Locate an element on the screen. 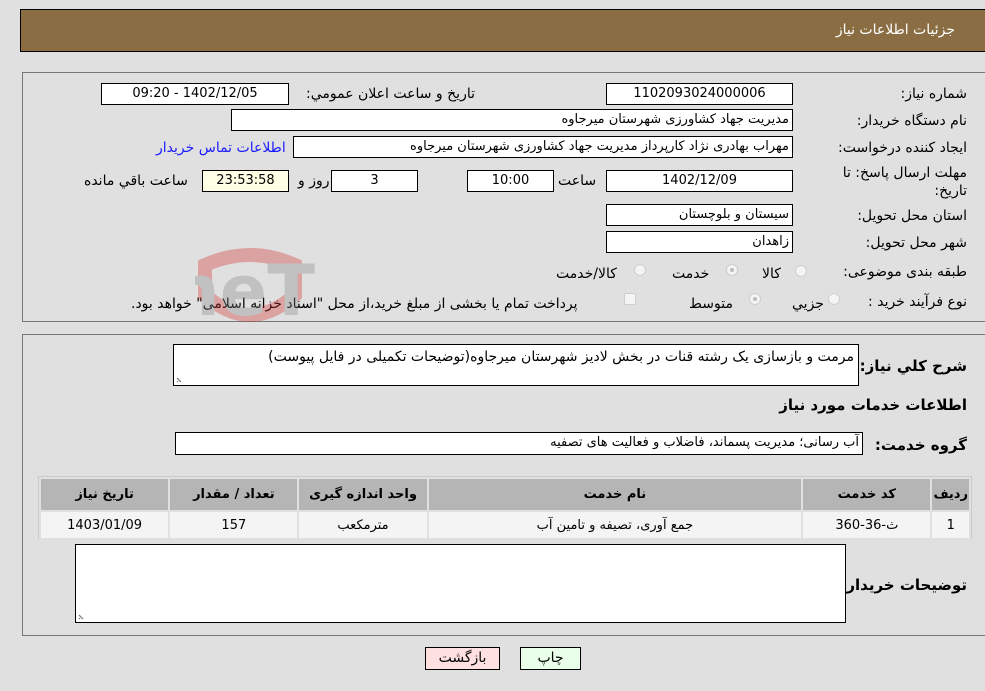  cell-unit: مترمکعب is located at coordinates (363, 525).